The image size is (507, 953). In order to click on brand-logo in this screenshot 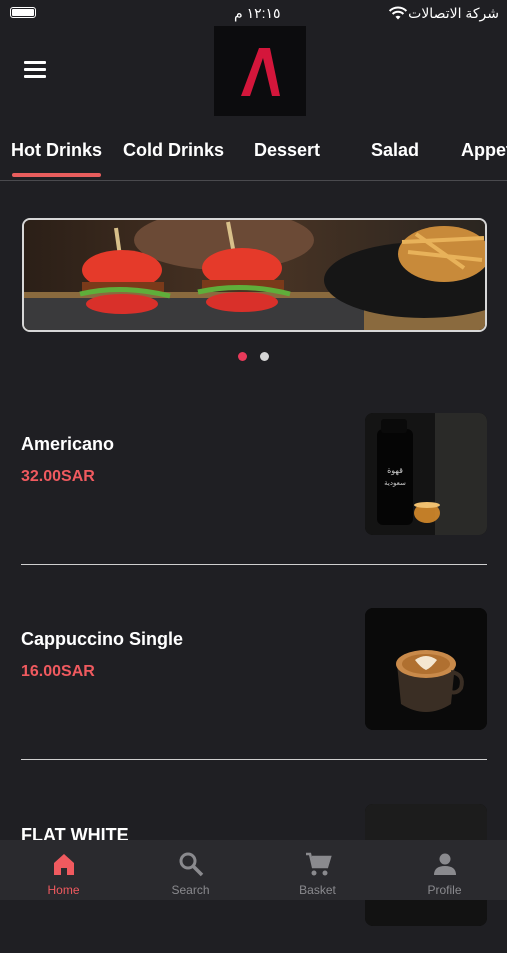, I will do `click(260, 71)`.